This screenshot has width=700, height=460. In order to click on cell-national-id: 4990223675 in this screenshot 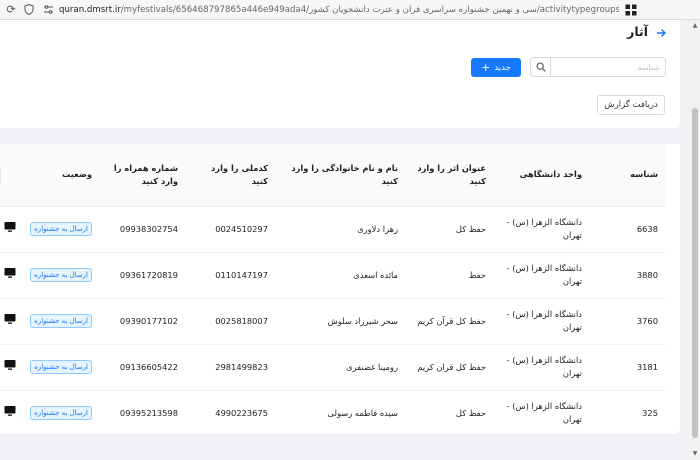, I will do `click(231, 413)`.